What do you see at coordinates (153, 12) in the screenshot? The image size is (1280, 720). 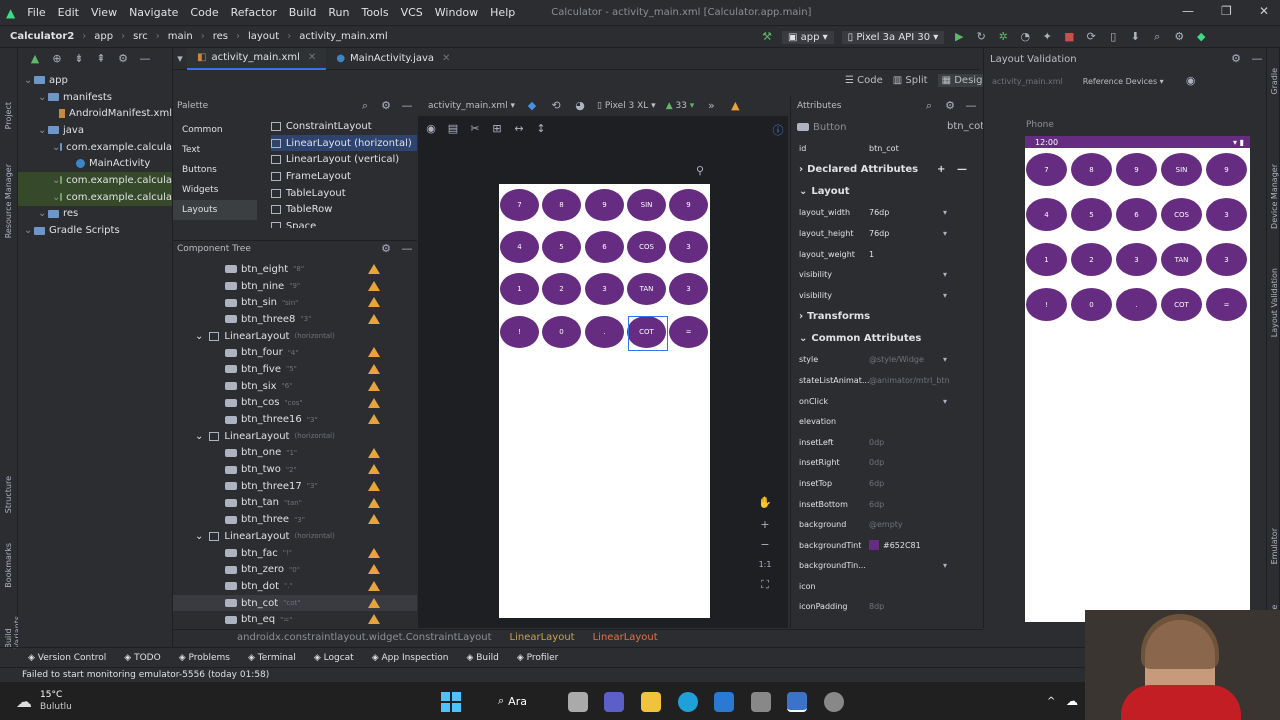 I see `menu-item-navigate: Navigate` at bounding box center [153, 12].